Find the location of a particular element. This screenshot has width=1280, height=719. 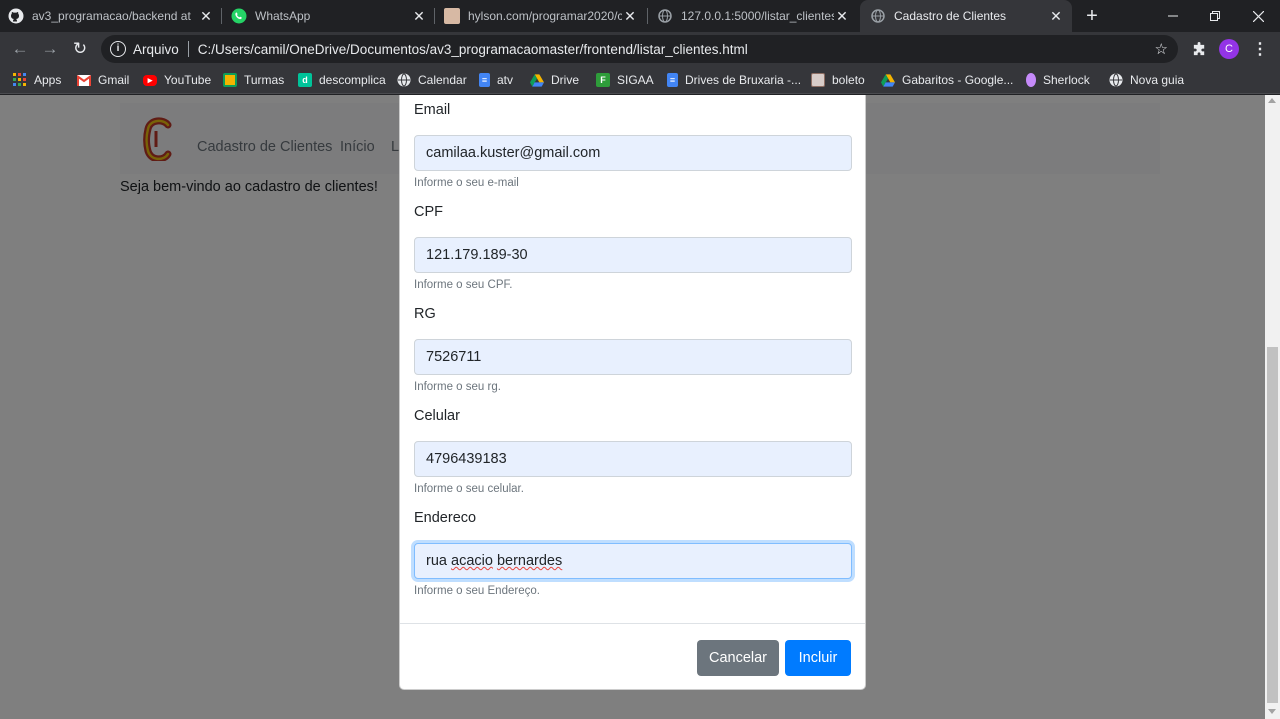

restore-button is located at coordinates (1215, 16).